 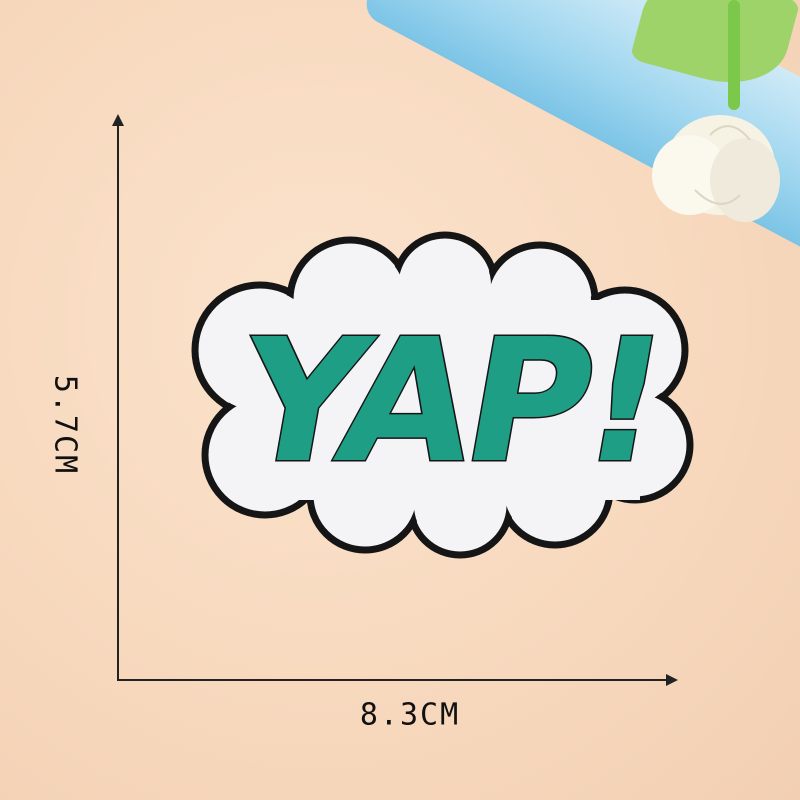 What do you see at coordinates (393, 680) in the screenshot?
I see `width-arrow` at bounding box center [393, 680].